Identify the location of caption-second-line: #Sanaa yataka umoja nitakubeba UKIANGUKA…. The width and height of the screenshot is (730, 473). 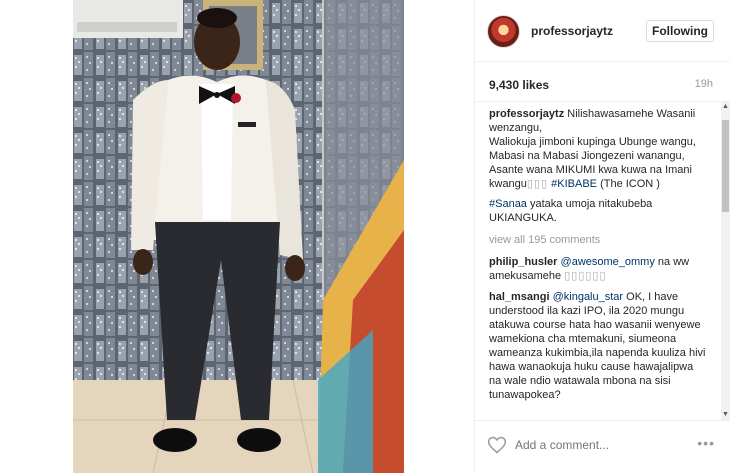
(597, 211).